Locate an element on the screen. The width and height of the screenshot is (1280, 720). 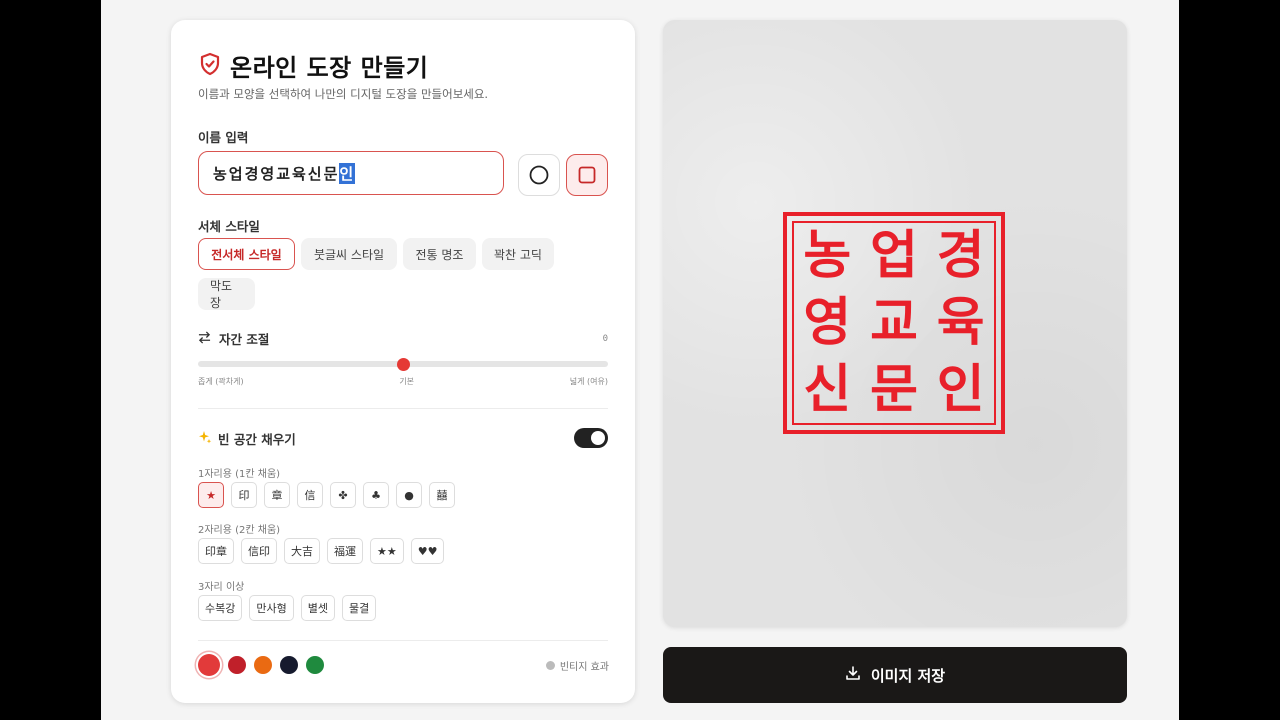
fill-group3-label: 3자리 이상 is located at coordinates (221, 587).